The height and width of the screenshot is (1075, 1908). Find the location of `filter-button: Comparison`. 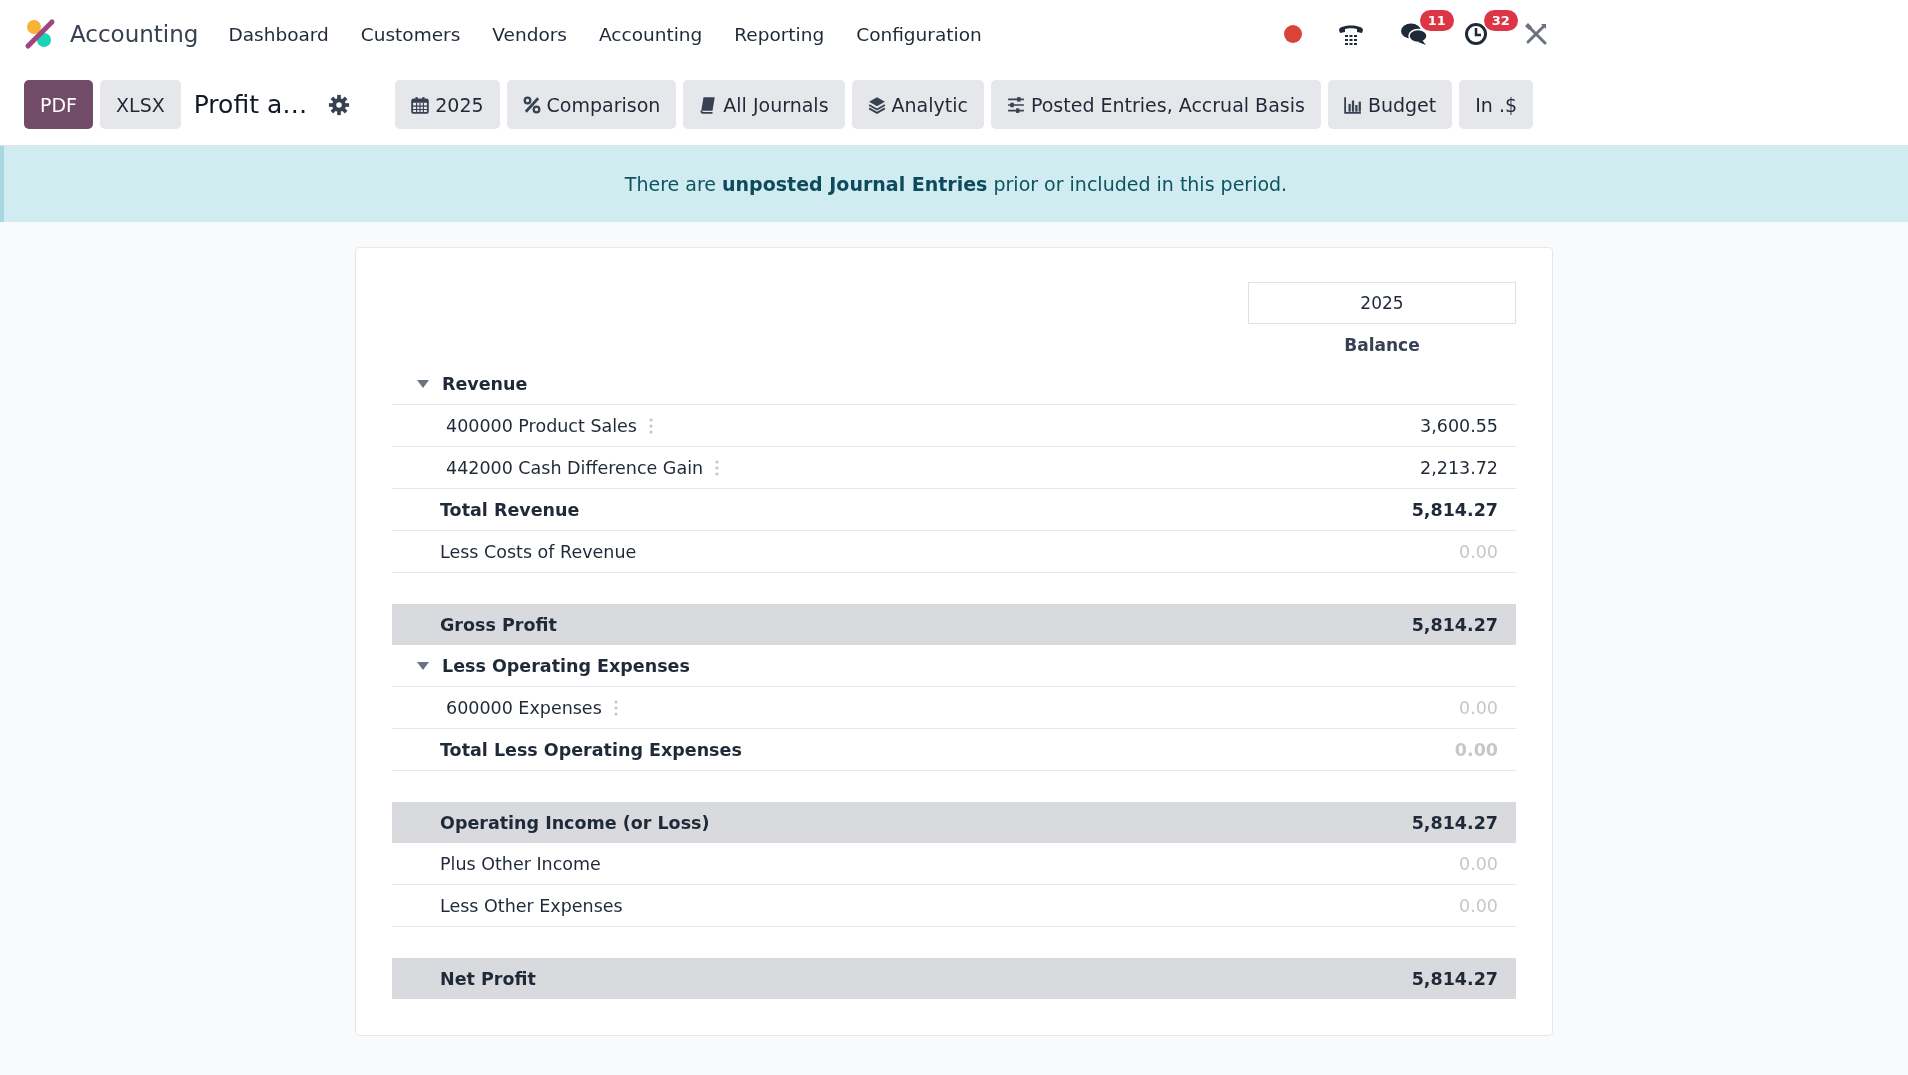

filter-button: Comparison is located at coordinates (591, 104).